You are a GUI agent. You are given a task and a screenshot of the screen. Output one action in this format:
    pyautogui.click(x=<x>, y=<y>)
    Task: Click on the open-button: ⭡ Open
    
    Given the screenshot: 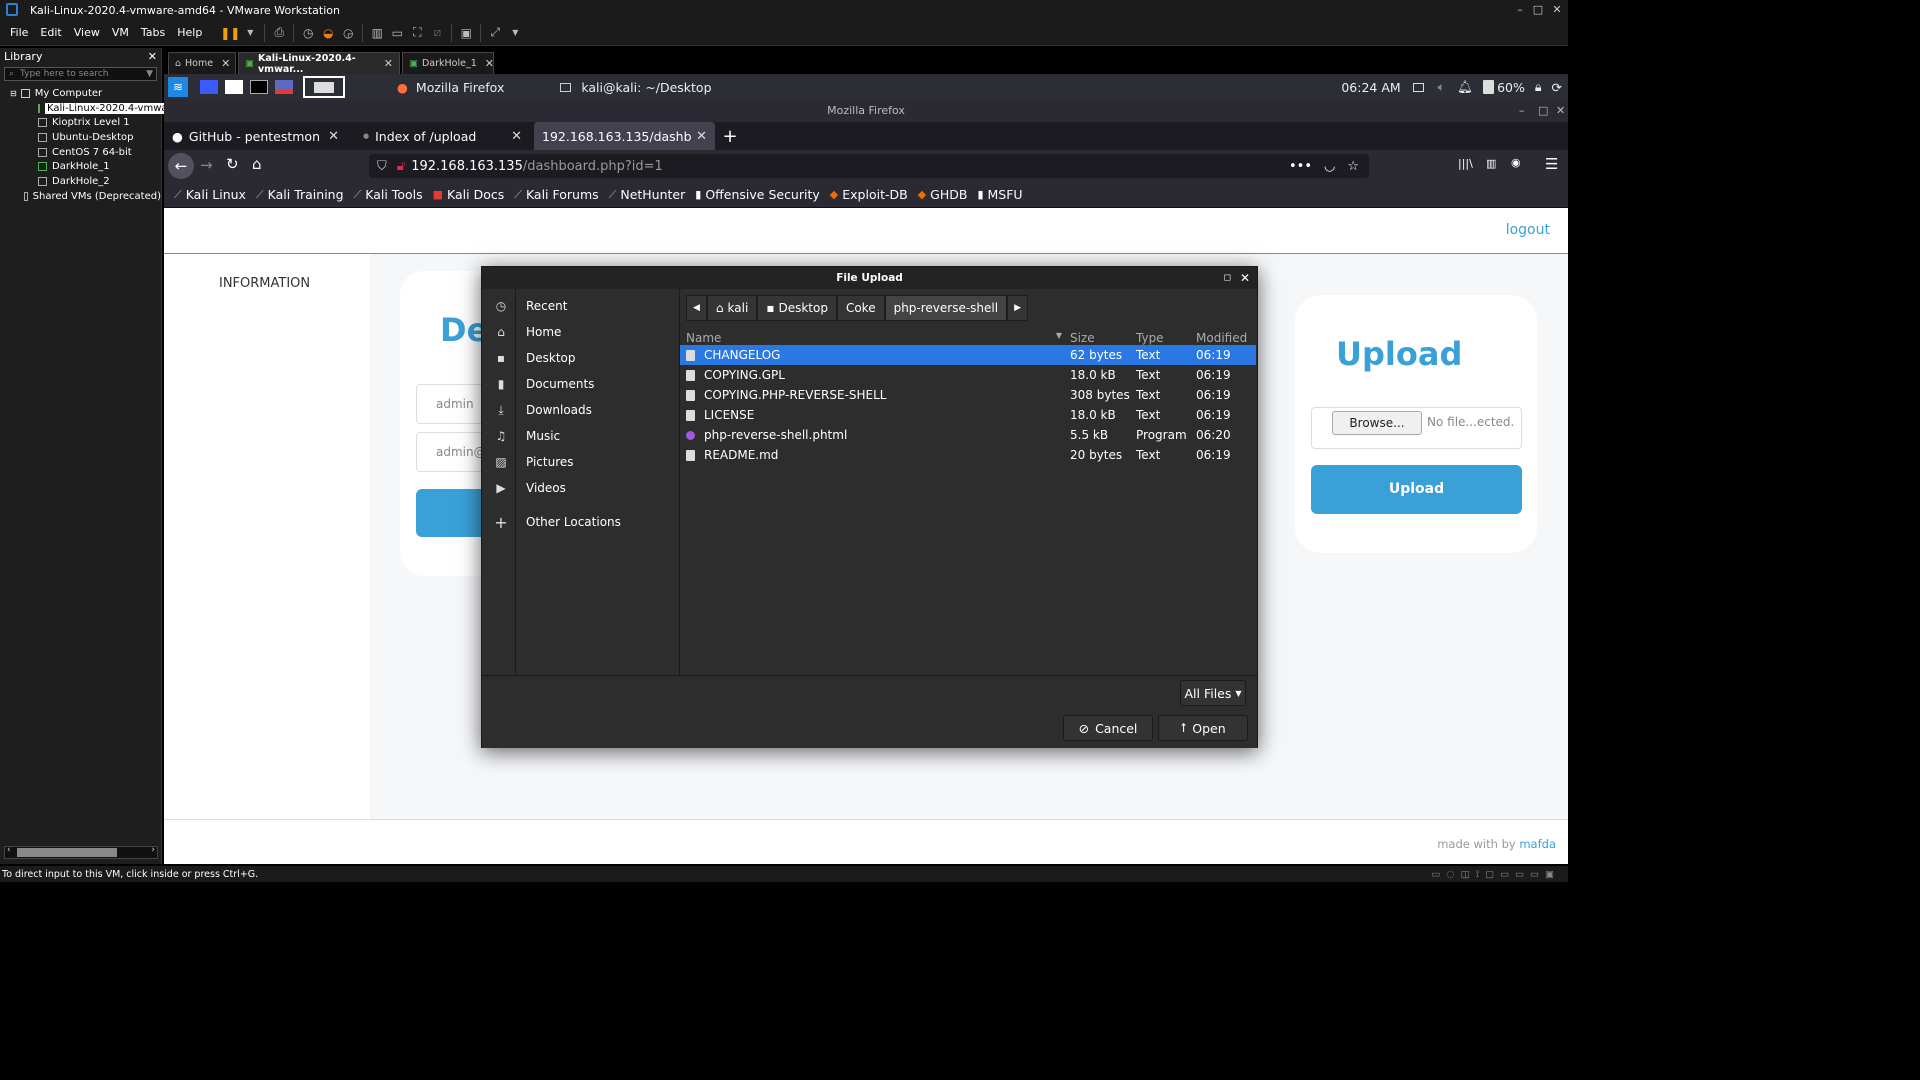 What is the action you would take?
    pyautogui.click(x=1203, y=728)
    